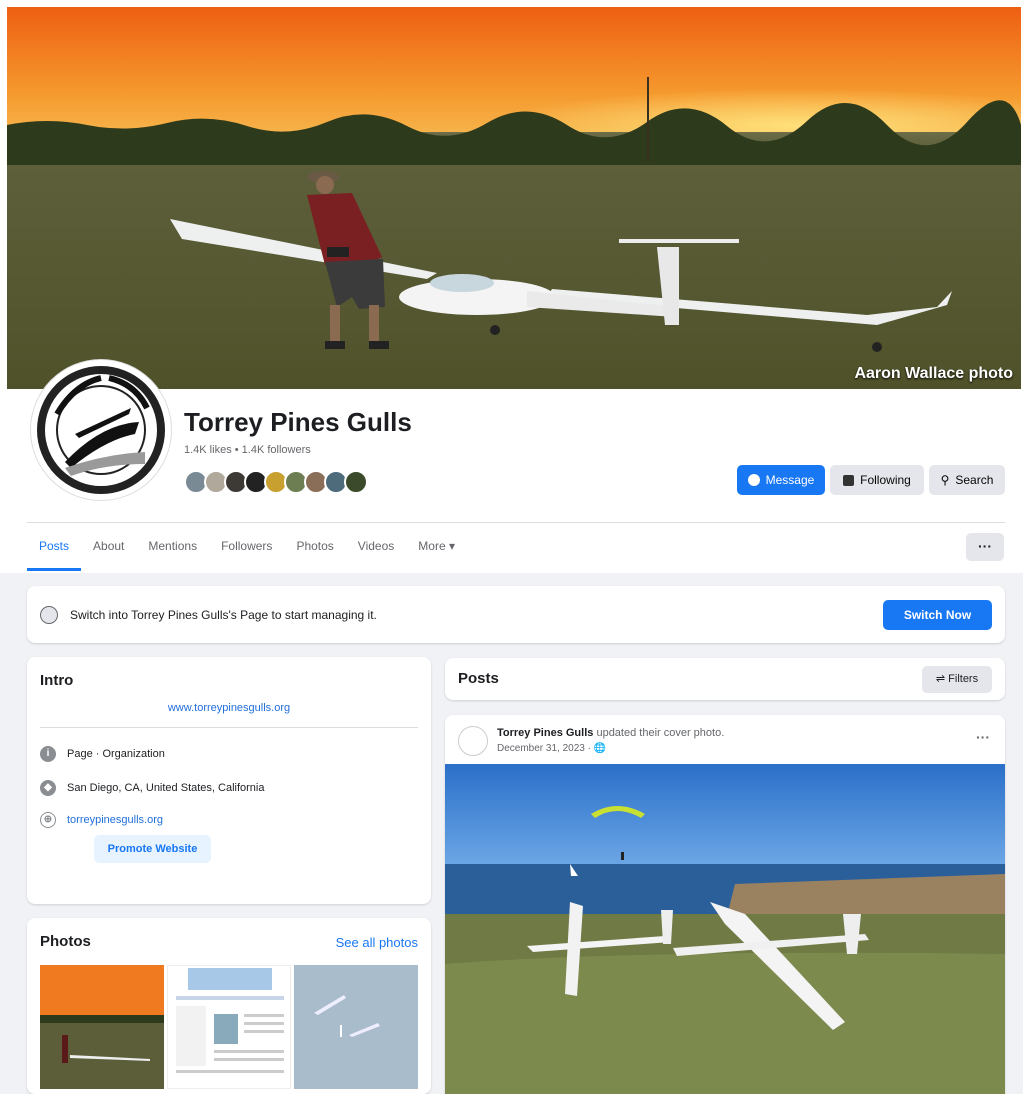 This screenshot has width=1023, height=1094. Describe the element at coordinates (229, 708) in the screenshot. I see `intro-website-link: www.torreypinesgulls.org` at that location.